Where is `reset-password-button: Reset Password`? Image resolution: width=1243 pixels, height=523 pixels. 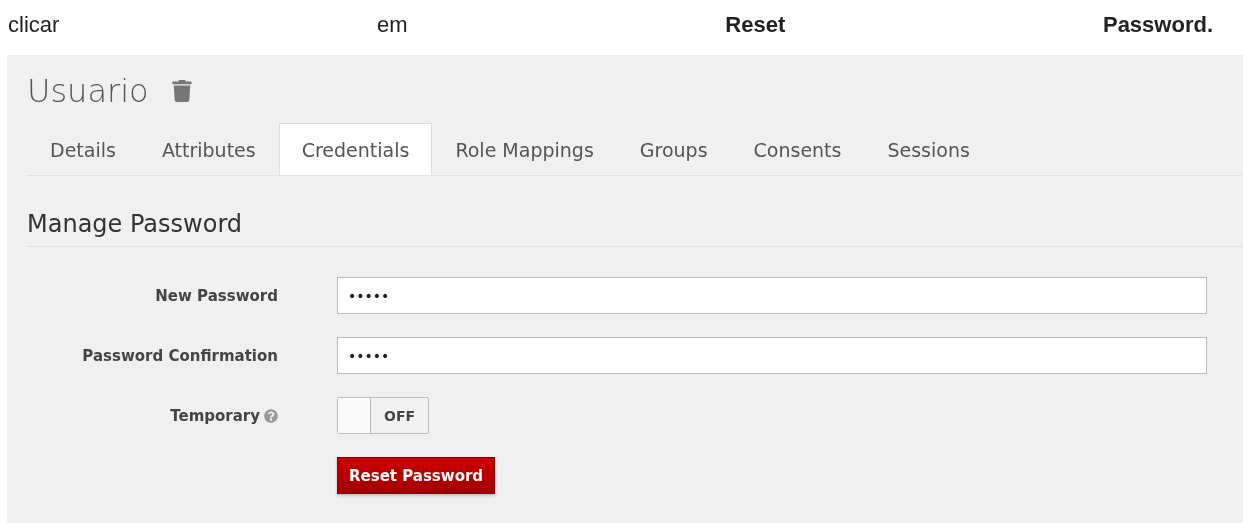
reset-password-button: Reset Password is located at coordinates (416, 475).